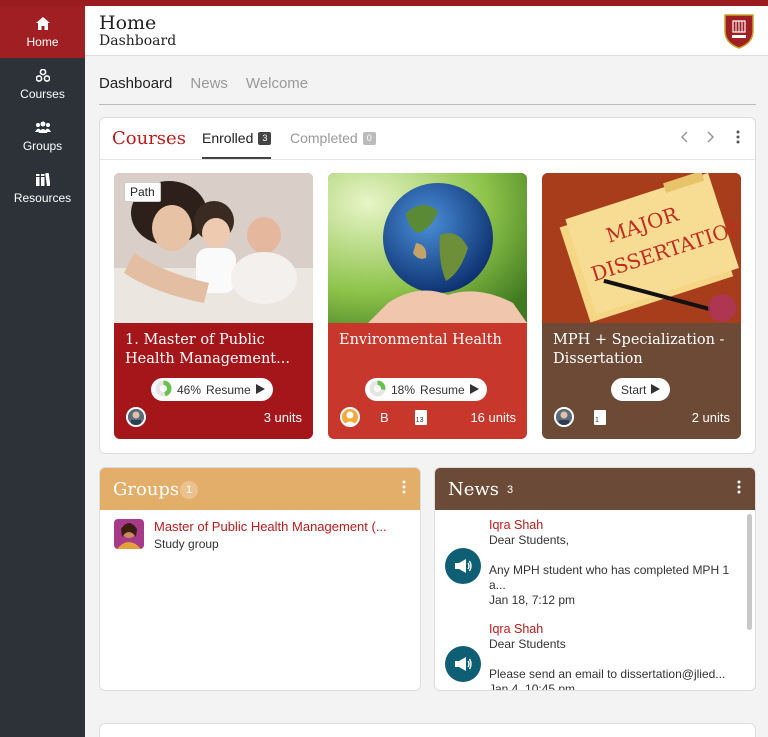 The width and height of the screenshot is (768, 737). I want to click on courses-title: Courses, so click(149, 138).